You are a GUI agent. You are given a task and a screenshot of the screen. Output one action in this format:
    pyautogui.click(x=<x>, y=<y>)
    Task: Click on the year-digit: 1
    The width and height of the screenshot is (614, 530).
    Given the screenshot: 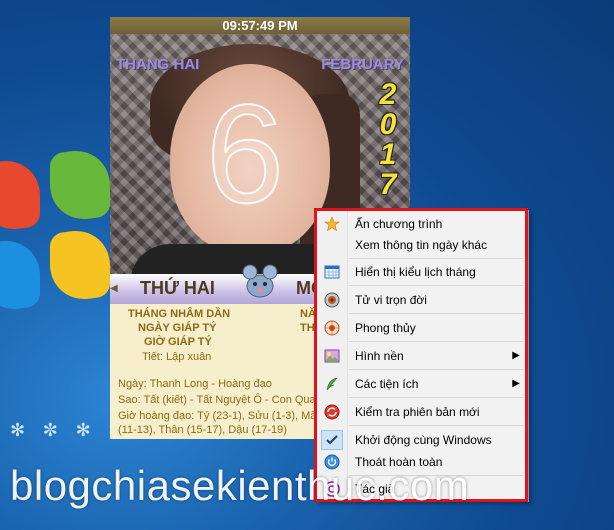 What is the action you would take?
    pyautogui.click(x=388, y=154)
    